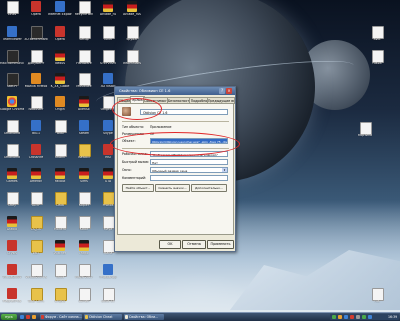  I want to click on desktop-icon: Fallout, so click(60, 179).